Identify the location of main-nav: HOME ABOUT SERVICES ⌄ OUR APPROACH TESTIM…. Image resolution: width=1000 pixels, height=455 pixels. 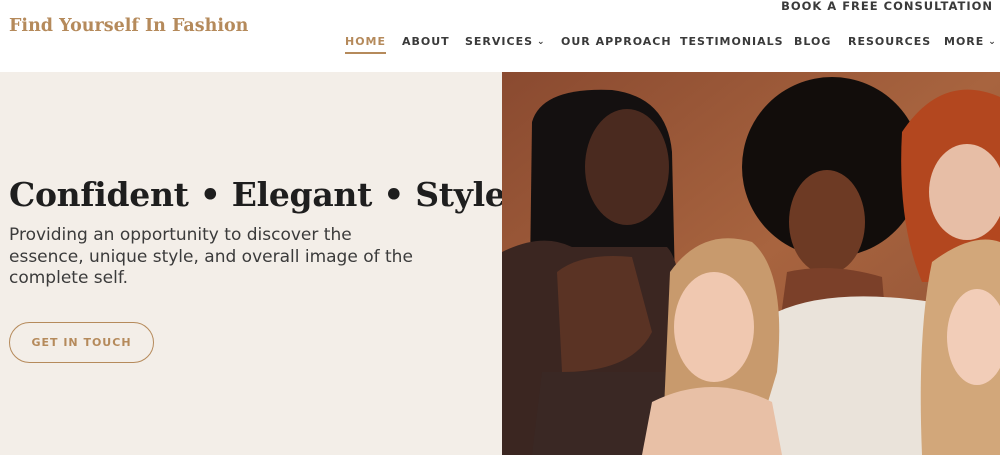
(500, 47).